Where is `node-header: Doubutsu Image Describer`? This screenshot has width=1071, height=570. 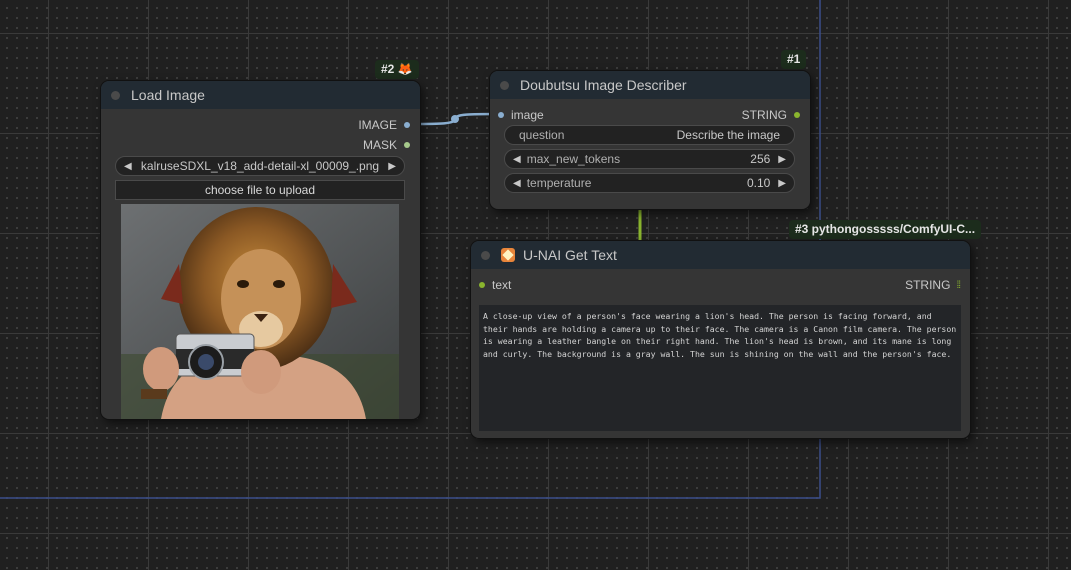
node-header: Doubutsu Image Describer is located at coordinates (650, 85).